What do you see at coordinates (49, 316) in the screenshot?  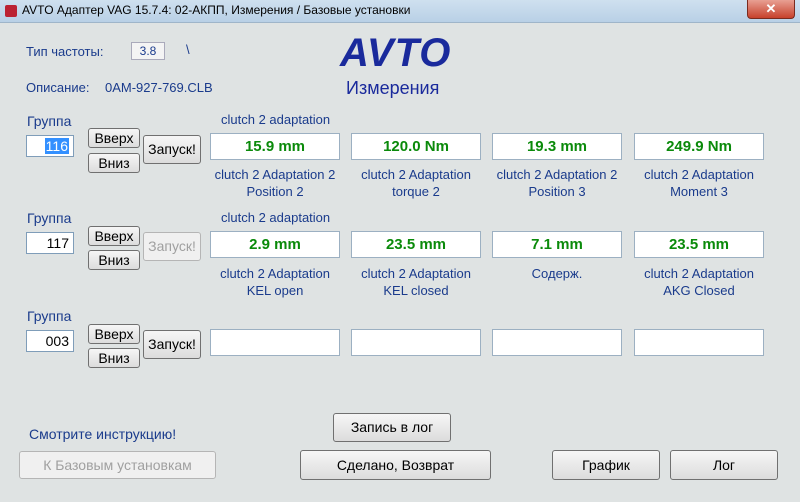 I see `group-3-label: Группа` at bounding box center [49, 316].